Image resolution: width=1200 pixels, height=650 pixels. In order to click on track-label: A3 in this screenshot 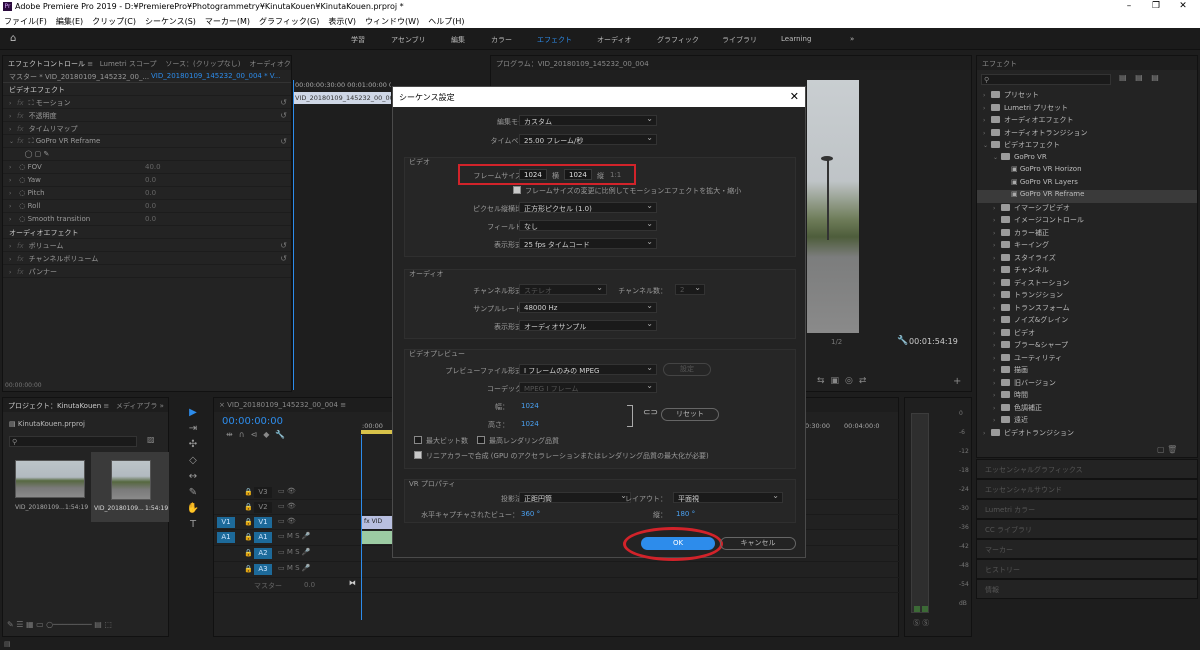, I will do `click(263, 569)`.